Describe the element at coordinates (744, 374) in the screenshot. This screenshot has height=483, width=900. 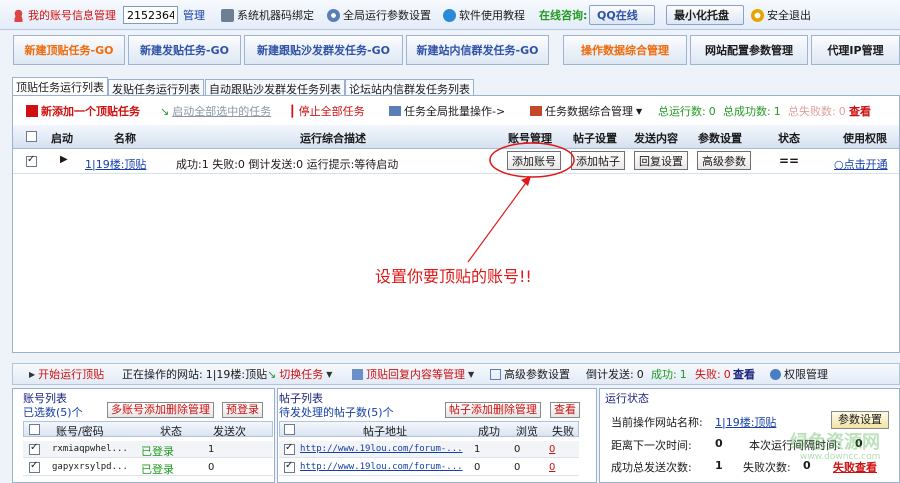
I see `view-link: 查看` at that location.